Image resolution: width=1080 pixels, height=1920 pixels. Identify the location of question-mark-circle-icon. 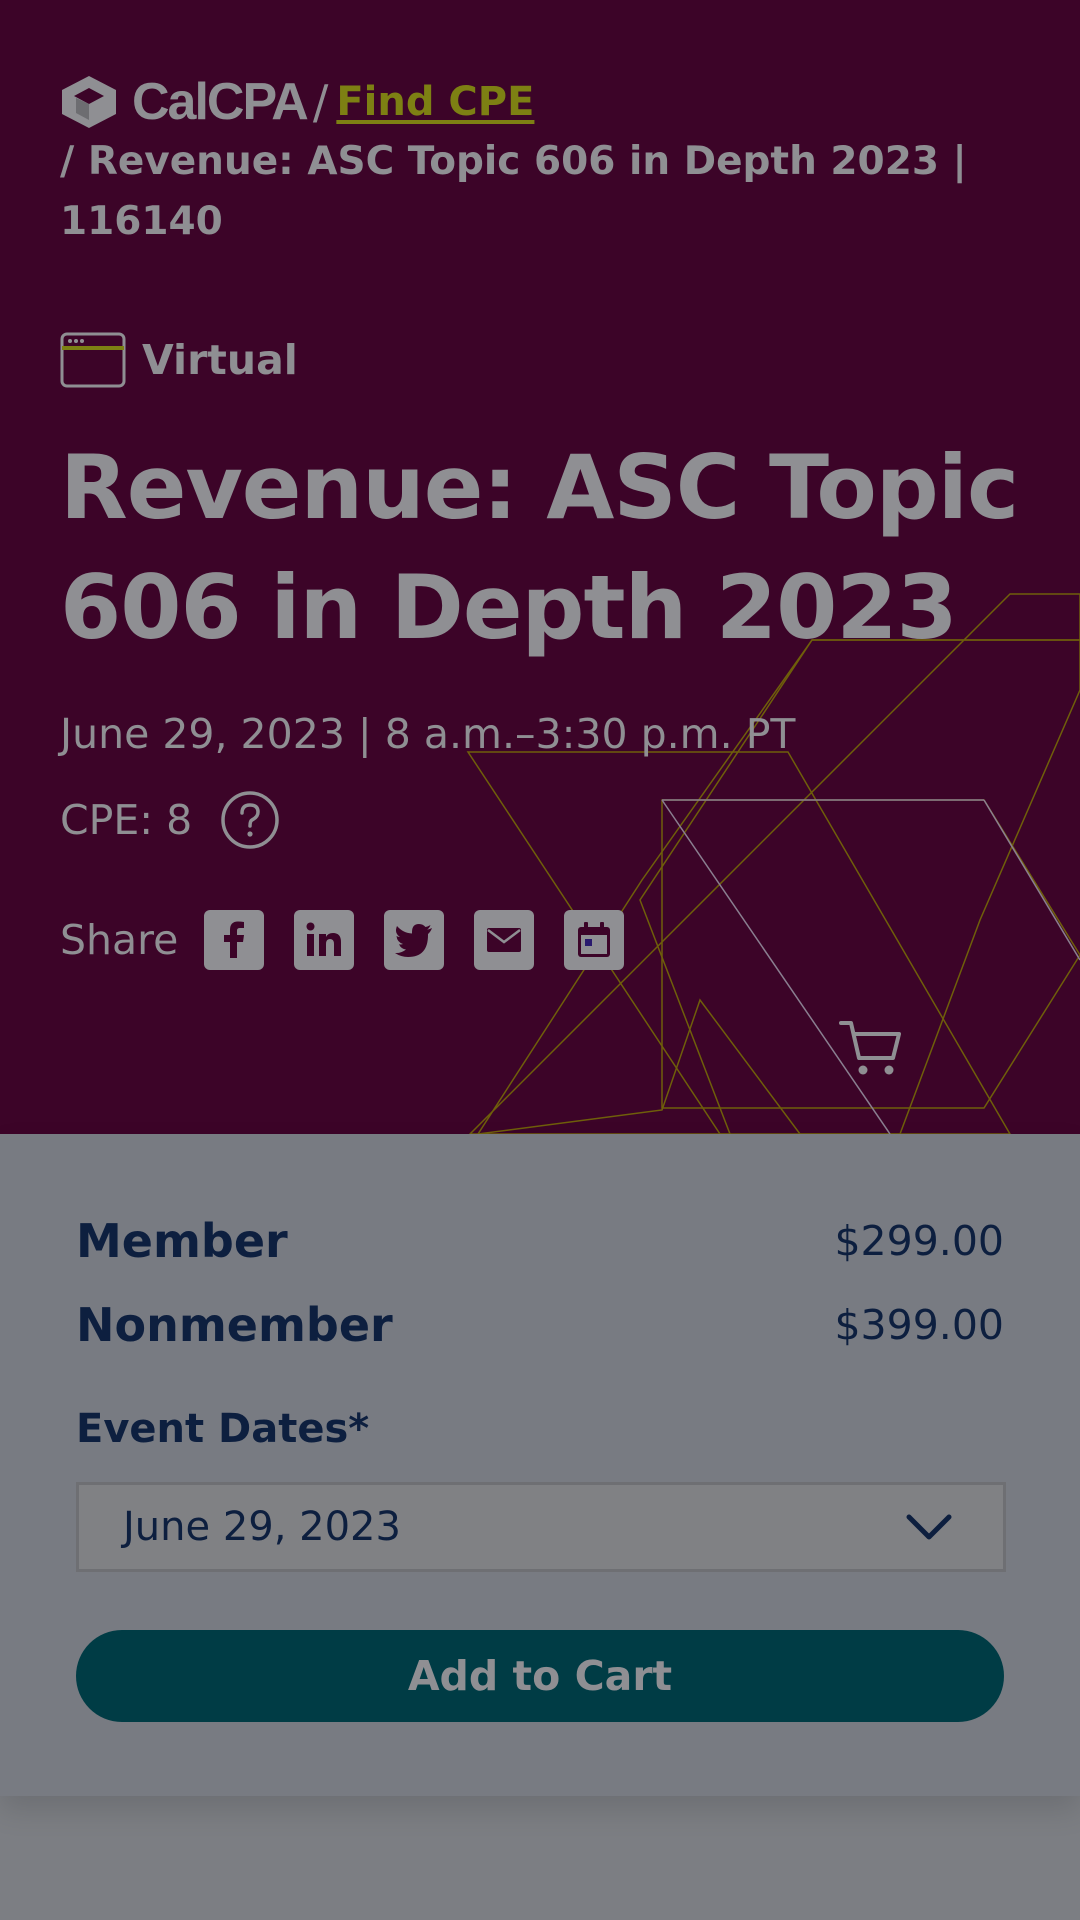
(250, 820).